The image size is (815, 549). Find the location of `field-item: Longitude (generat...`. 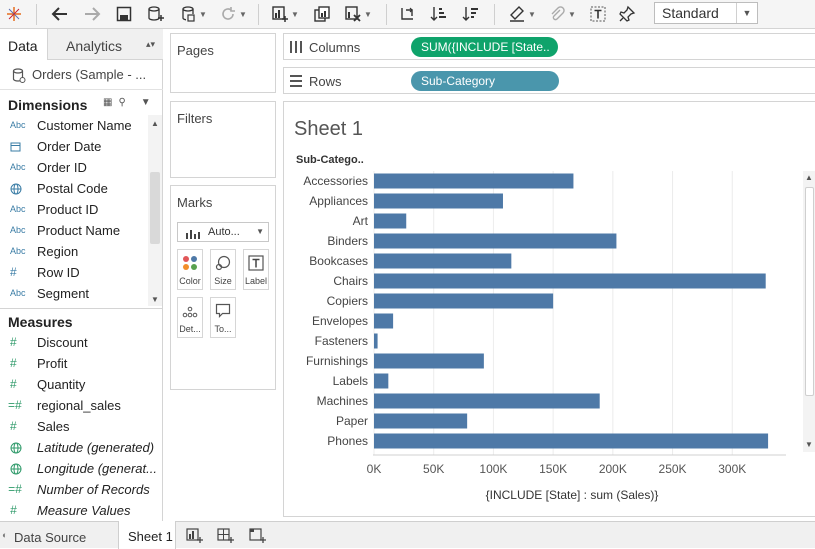

field-item: Longitude (generat... is located at coordinates (81, 468).